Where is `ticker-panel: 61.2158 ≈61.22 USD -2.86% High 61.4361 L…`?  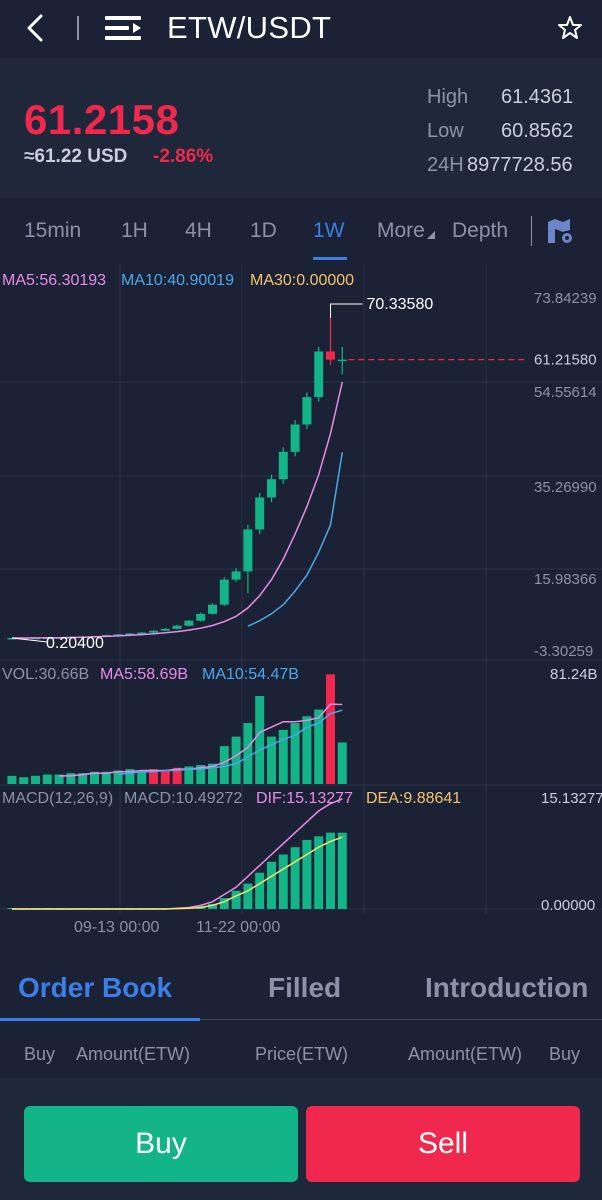 ticker-panel: 61.2158 ≈61.22 USD -2.86% High 61.4361 L… is located at coordinates (301, 128).